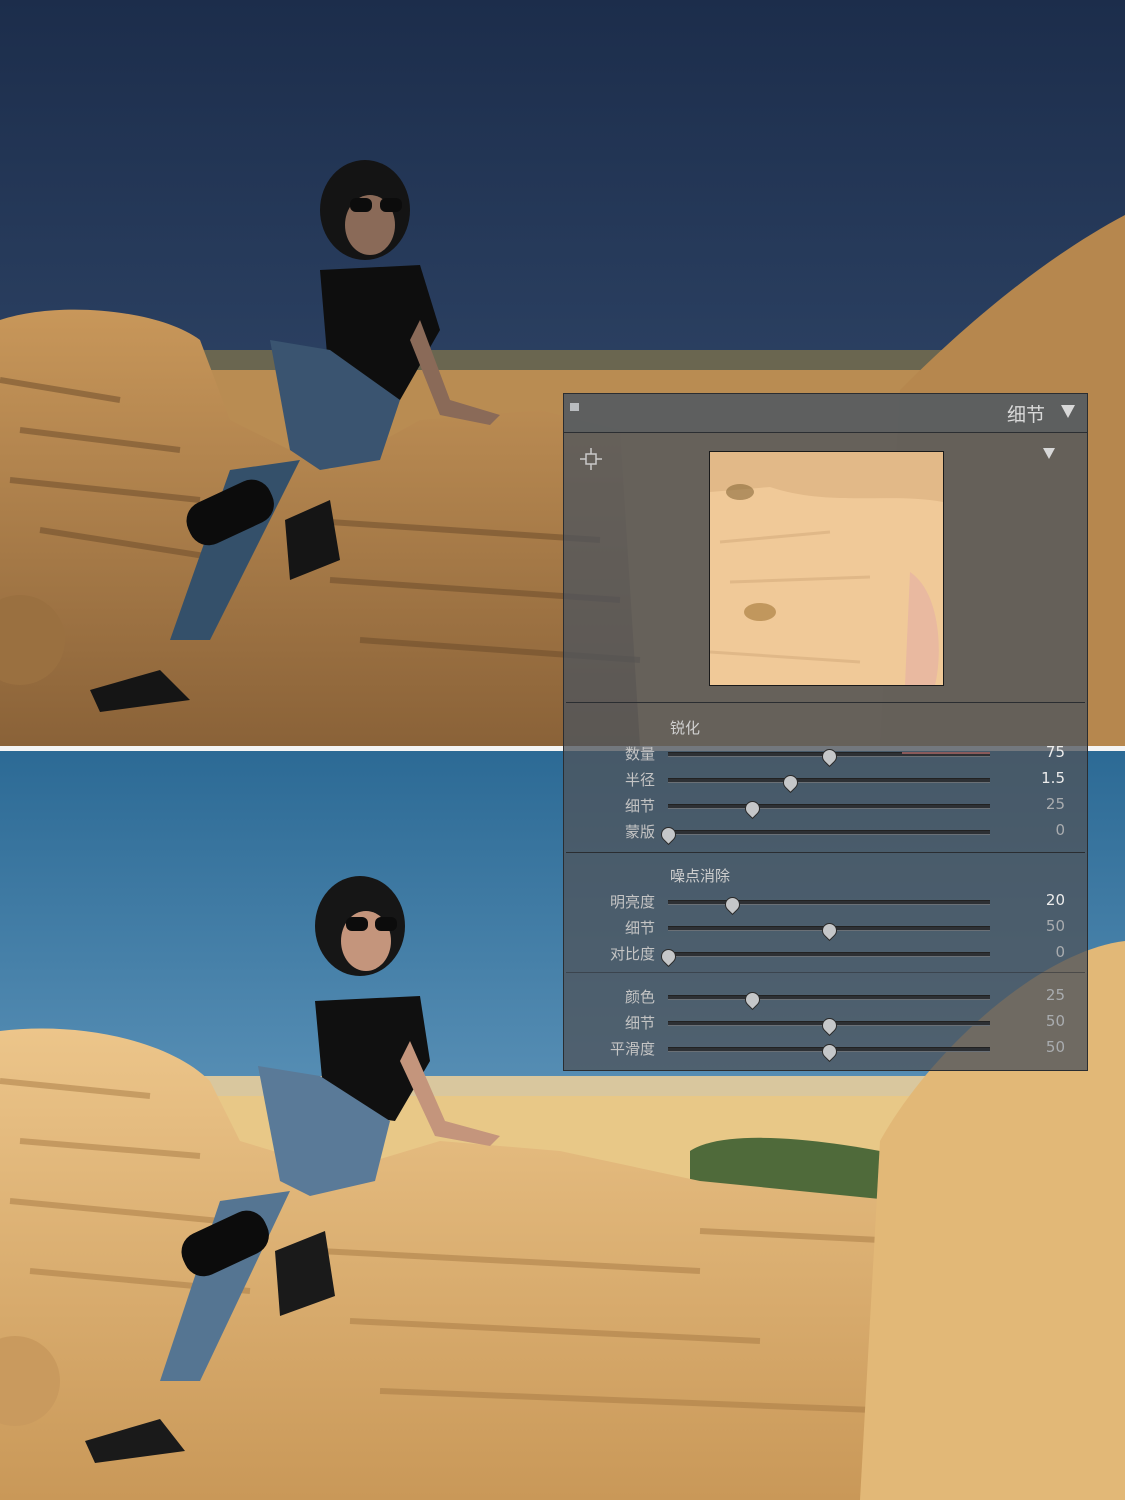 The image size is (1125, 1500). I want to click on slider-row: 半径 1.5, so click(825, 780).